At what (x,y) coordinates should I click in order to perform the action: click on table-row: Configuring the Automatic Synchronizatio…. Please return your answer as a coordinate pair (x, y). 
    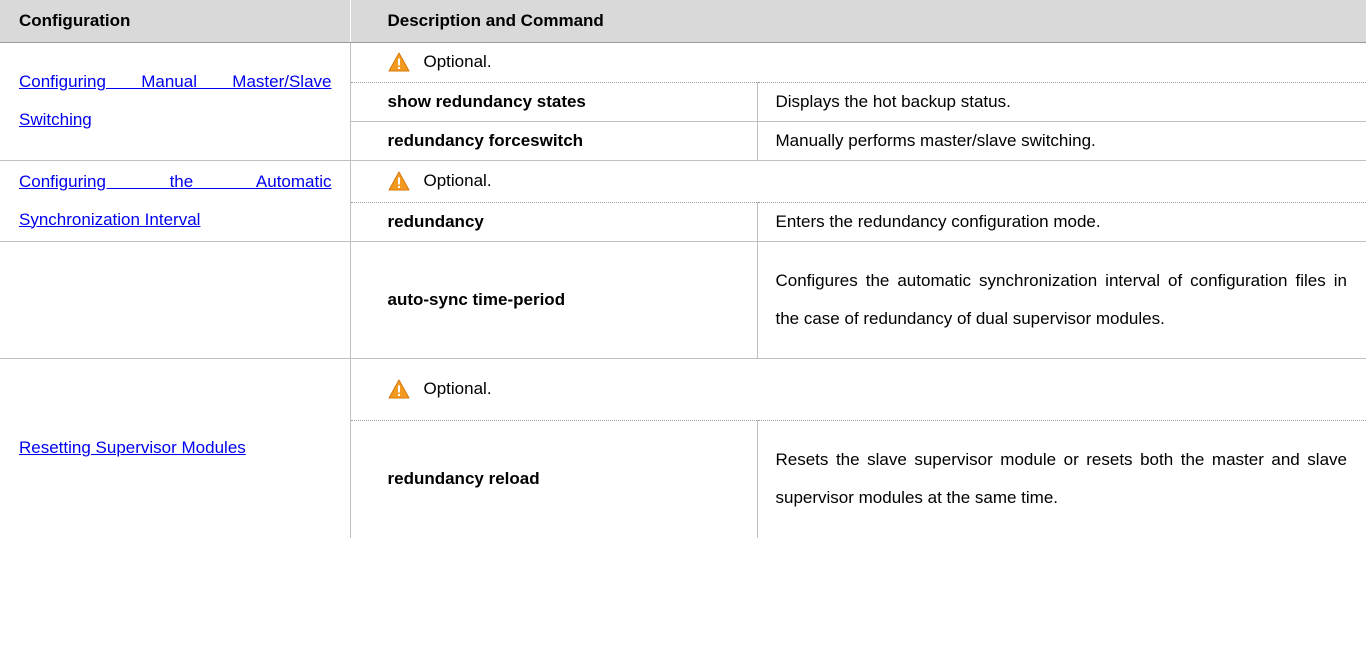
    Looking at the image, I should click on (683, 201).